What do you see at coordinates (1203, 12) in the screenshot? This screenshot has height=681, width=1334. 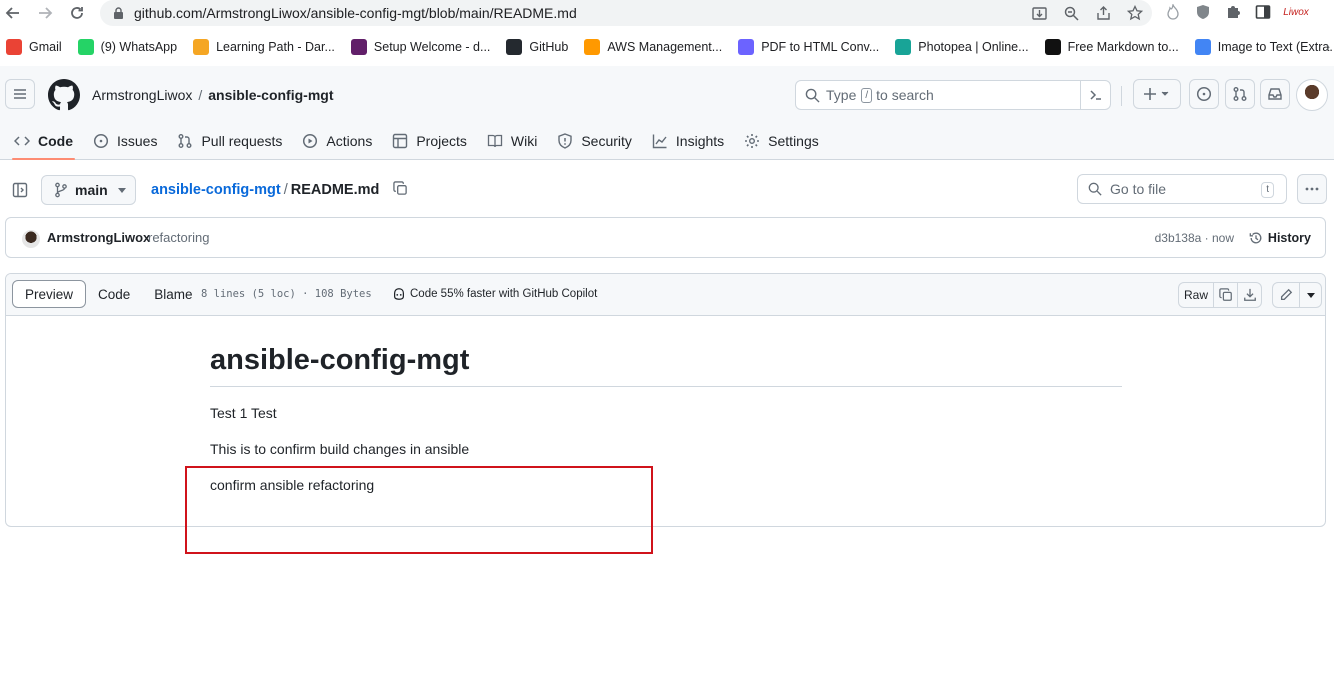 I see `extension-shield-icon` at bounding box center [1203, 12].